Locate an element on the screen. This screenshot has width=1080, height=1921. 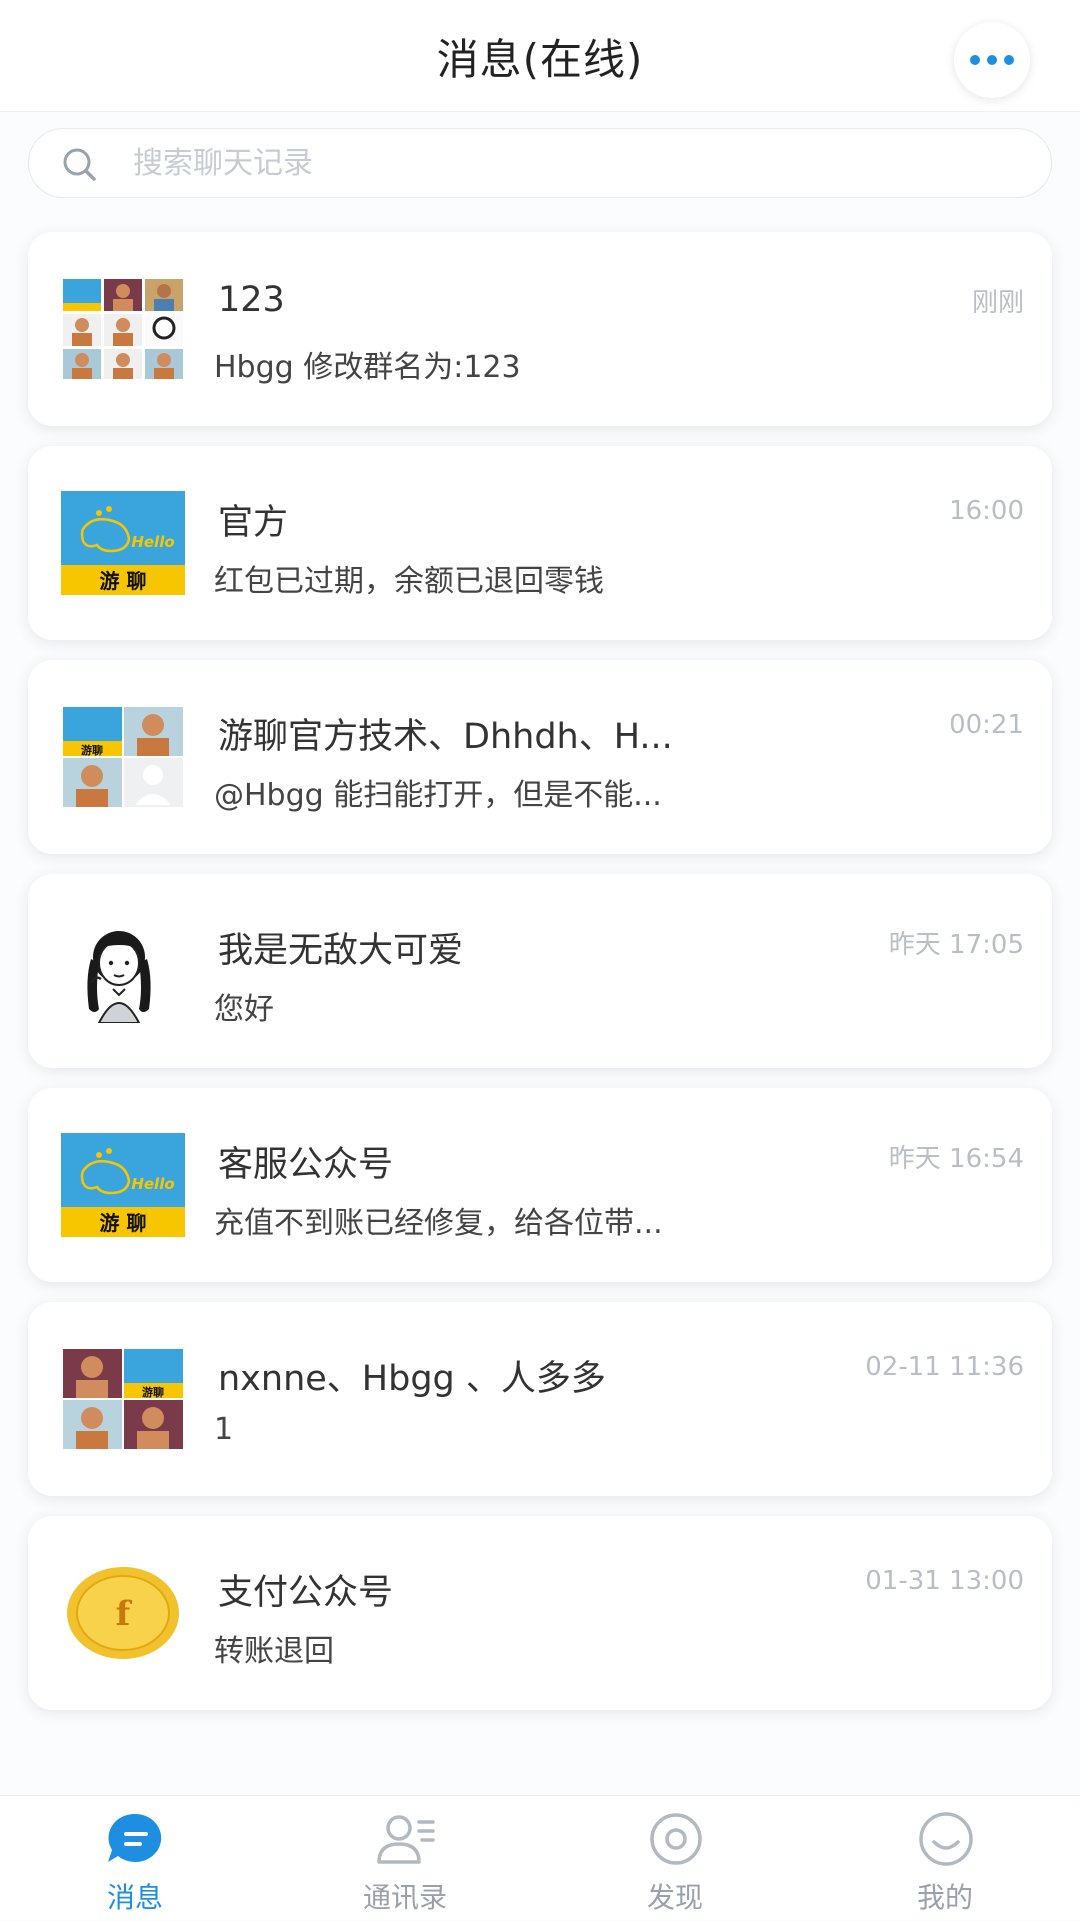
last-message: 您好 is located at coordinates (244, 1009).